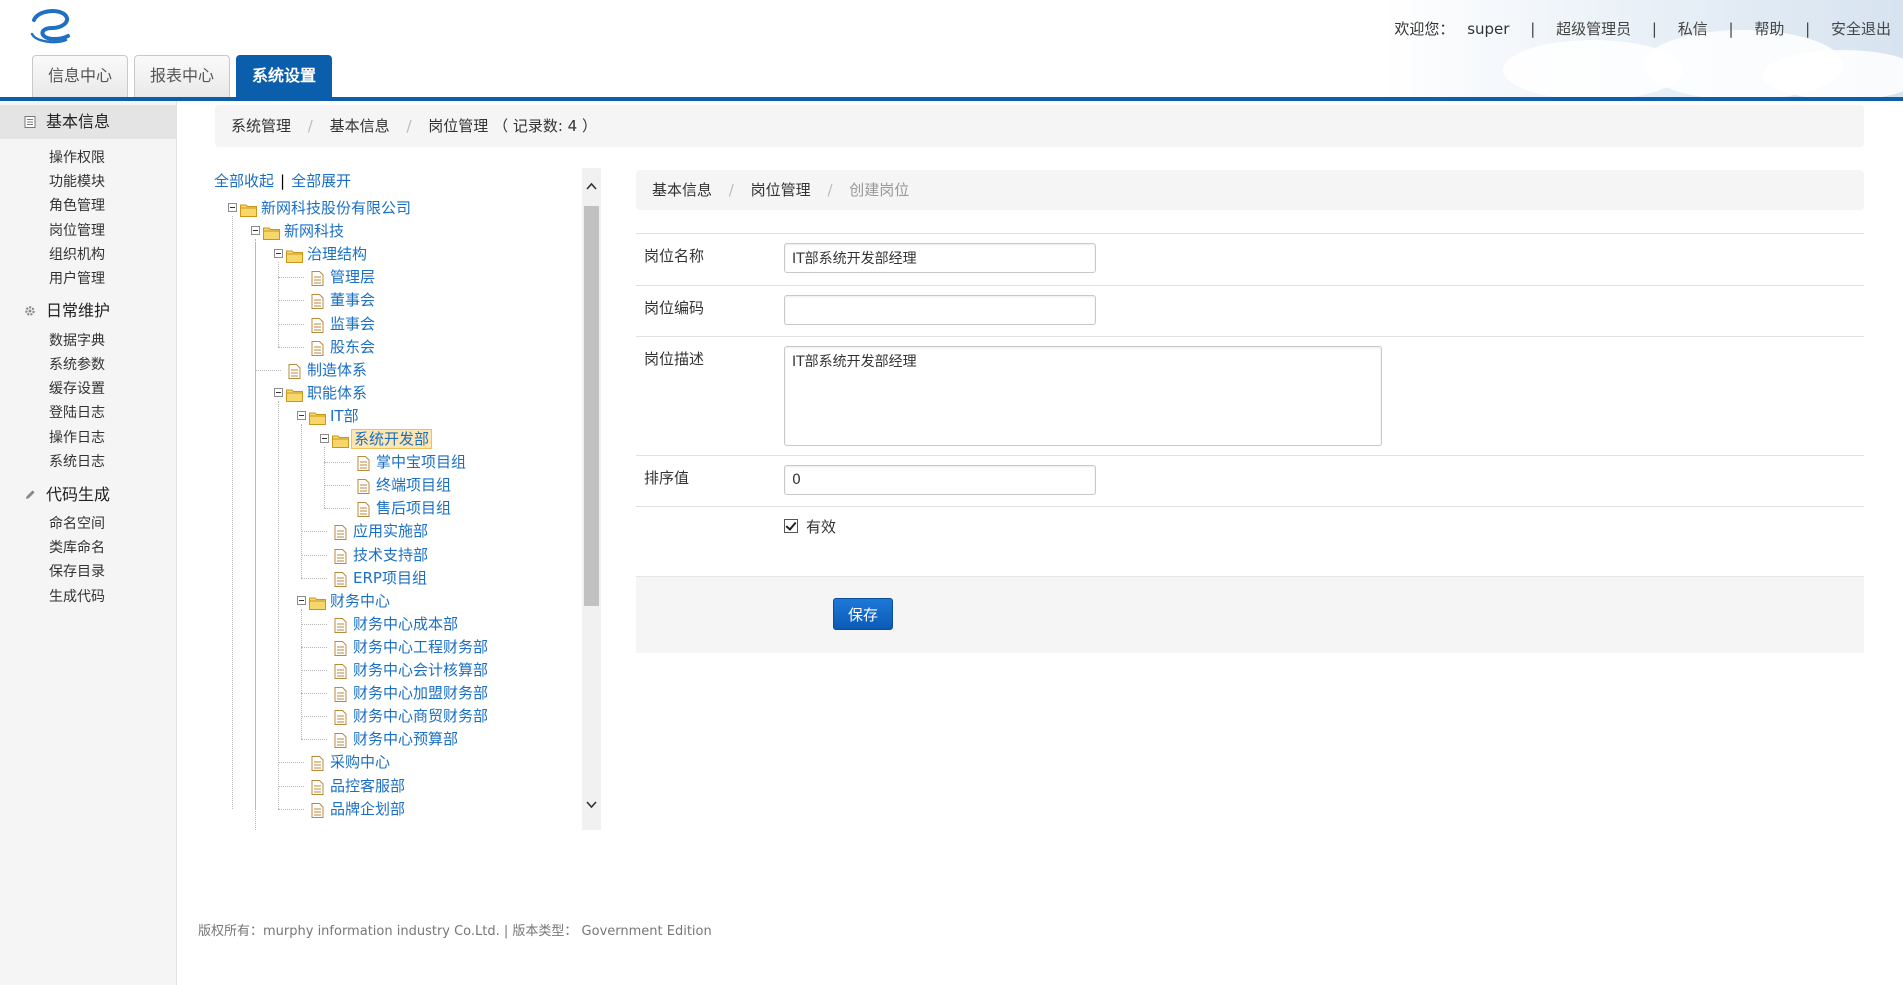  What do you see at coordinates (940, 310) in the screenshot?
I see `position-code-input` at bounding box center [940, 310].